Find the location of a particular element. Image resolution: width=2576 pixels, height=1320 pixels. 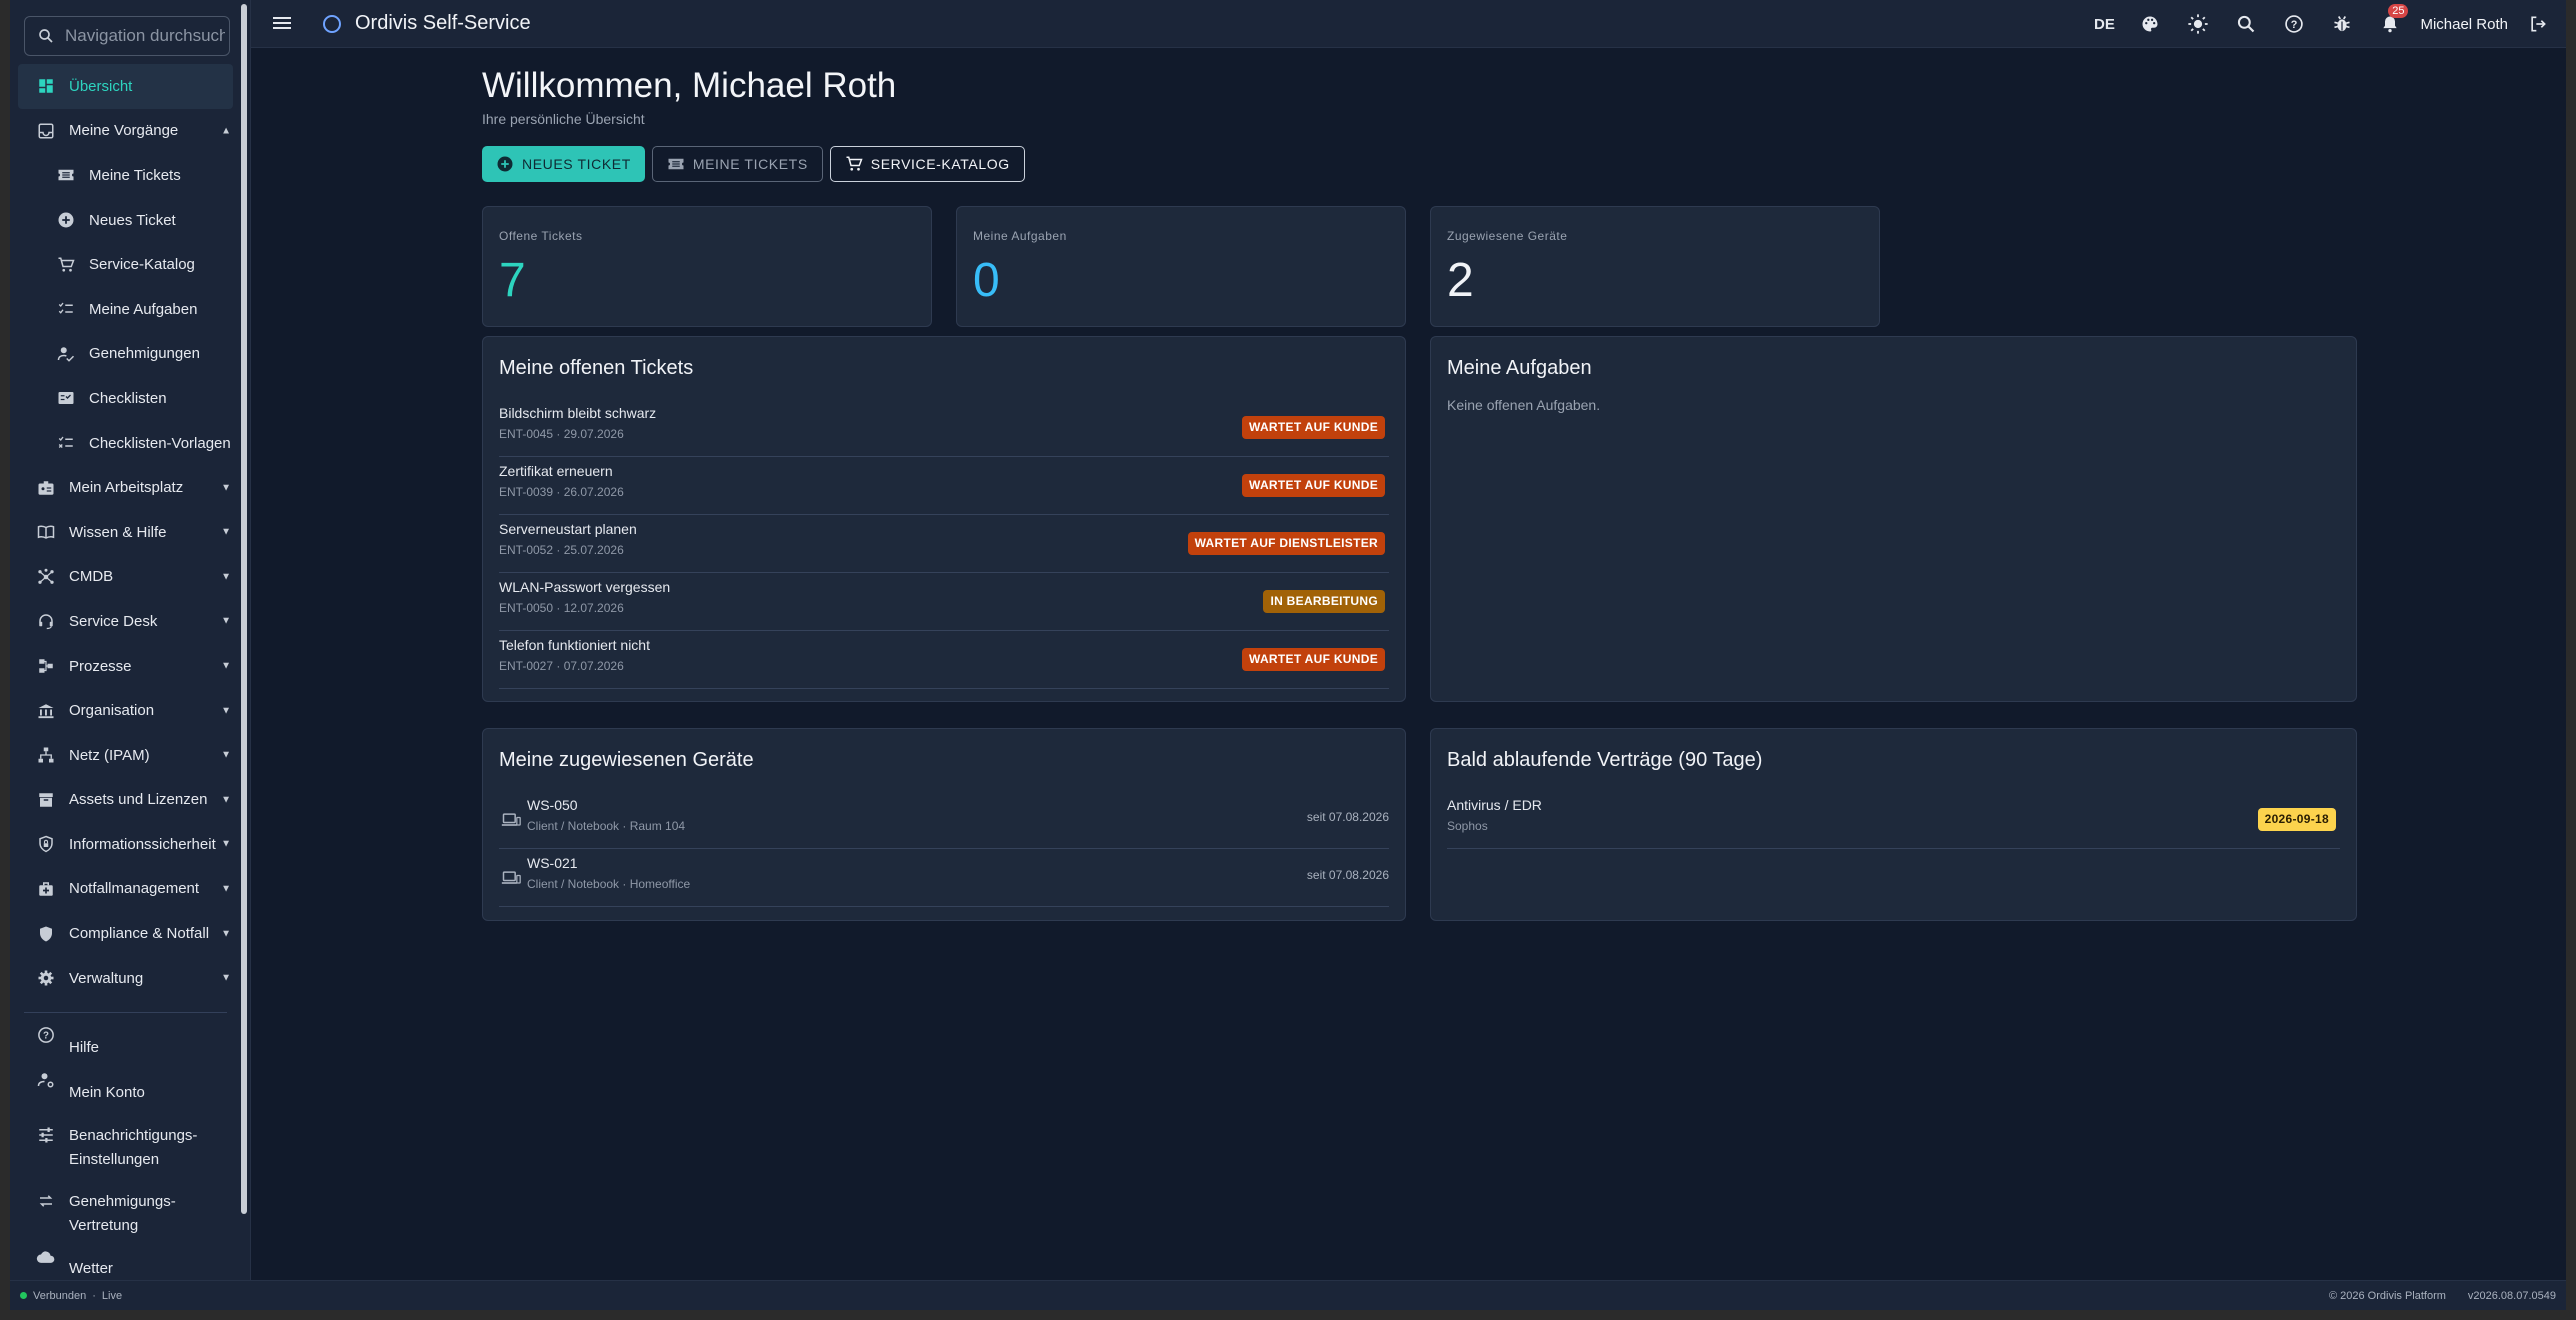

ticket-title: WLAN-Passwort vergessen is located at coordinates (585, 587).